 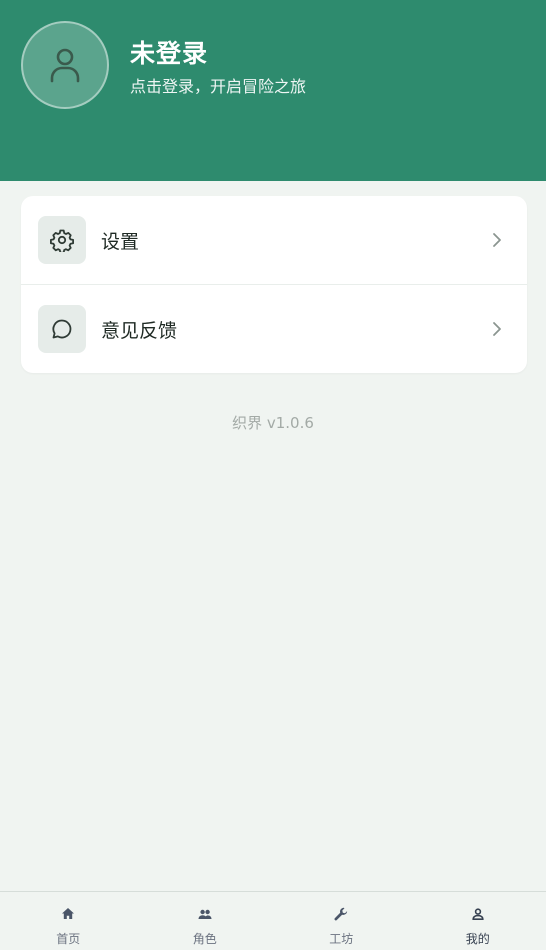 What do you see at coordinates (169, 52) in the screenshot?
I see `login-status-title: 未登录` at bounding box center [169, 52].